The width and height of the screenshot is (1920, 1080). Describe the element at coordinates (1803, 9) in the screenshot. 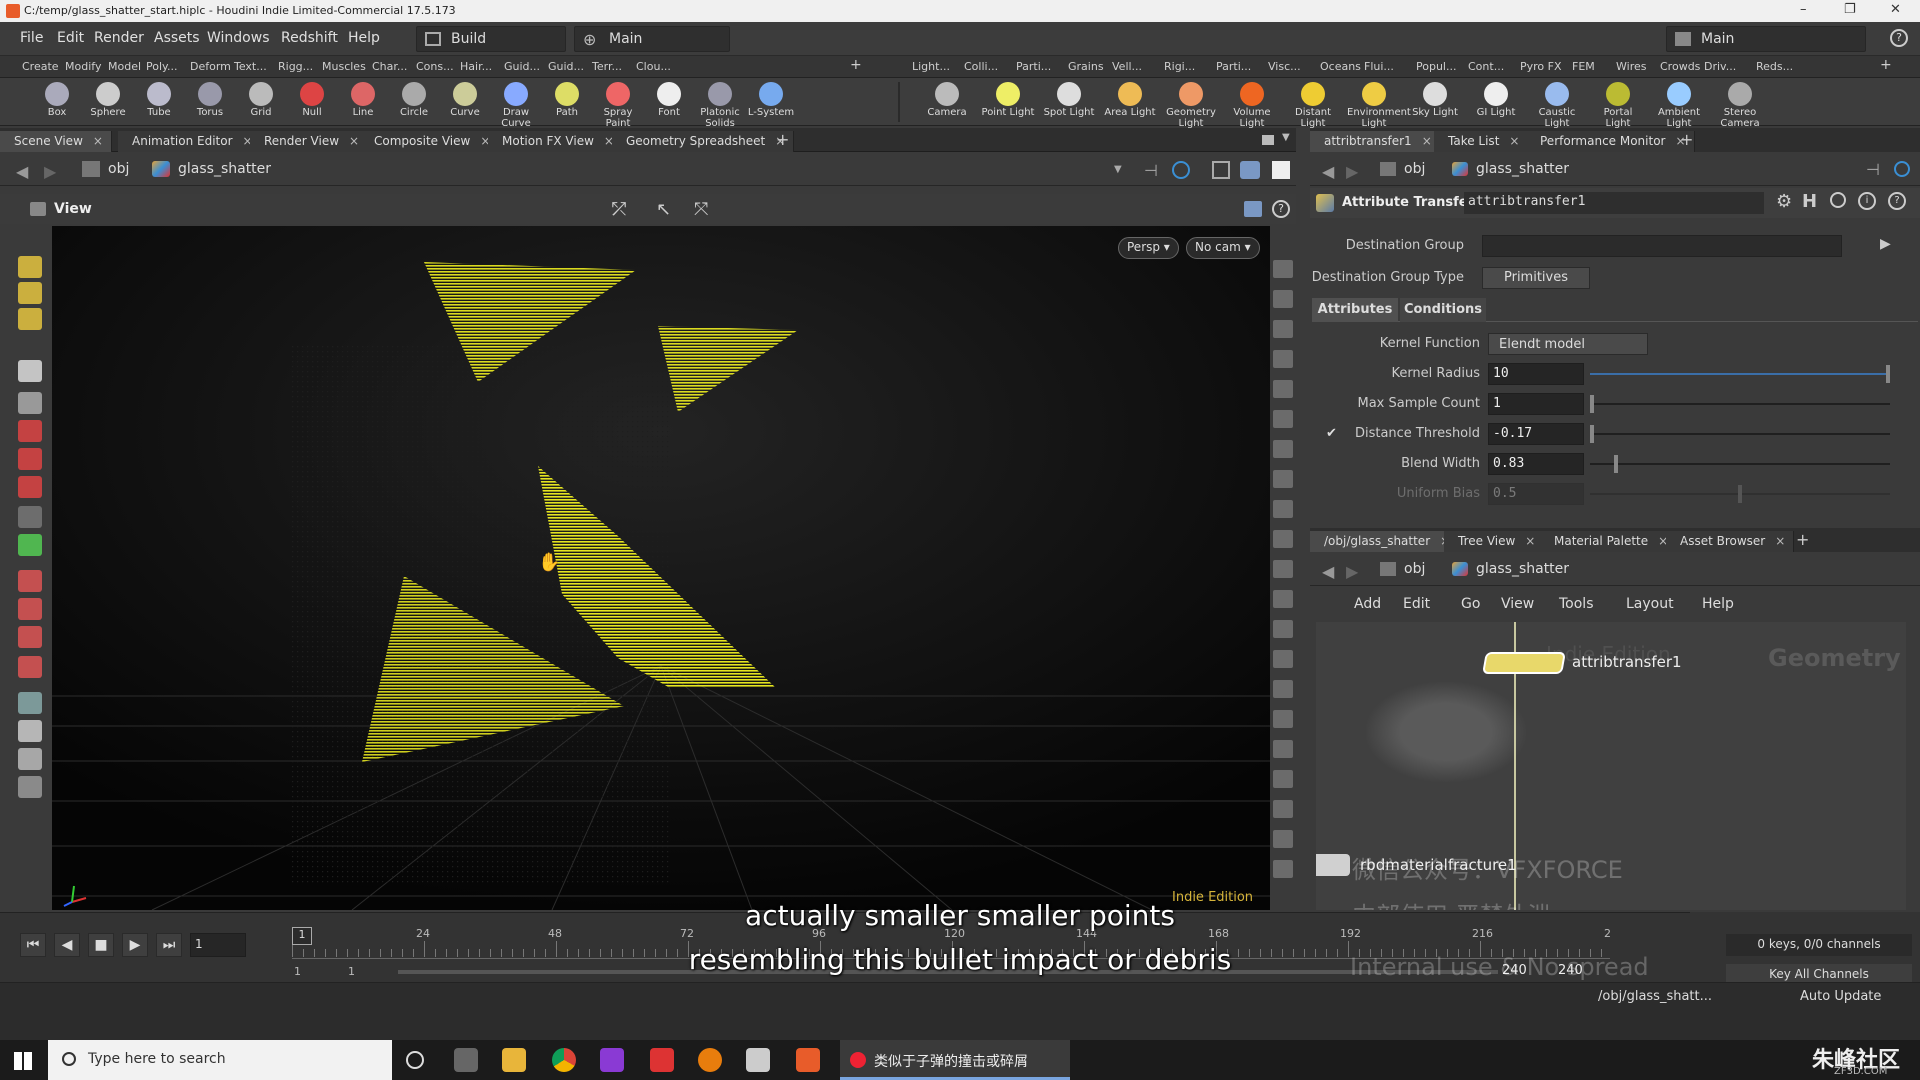

I see `minimize-button: –` at that location.